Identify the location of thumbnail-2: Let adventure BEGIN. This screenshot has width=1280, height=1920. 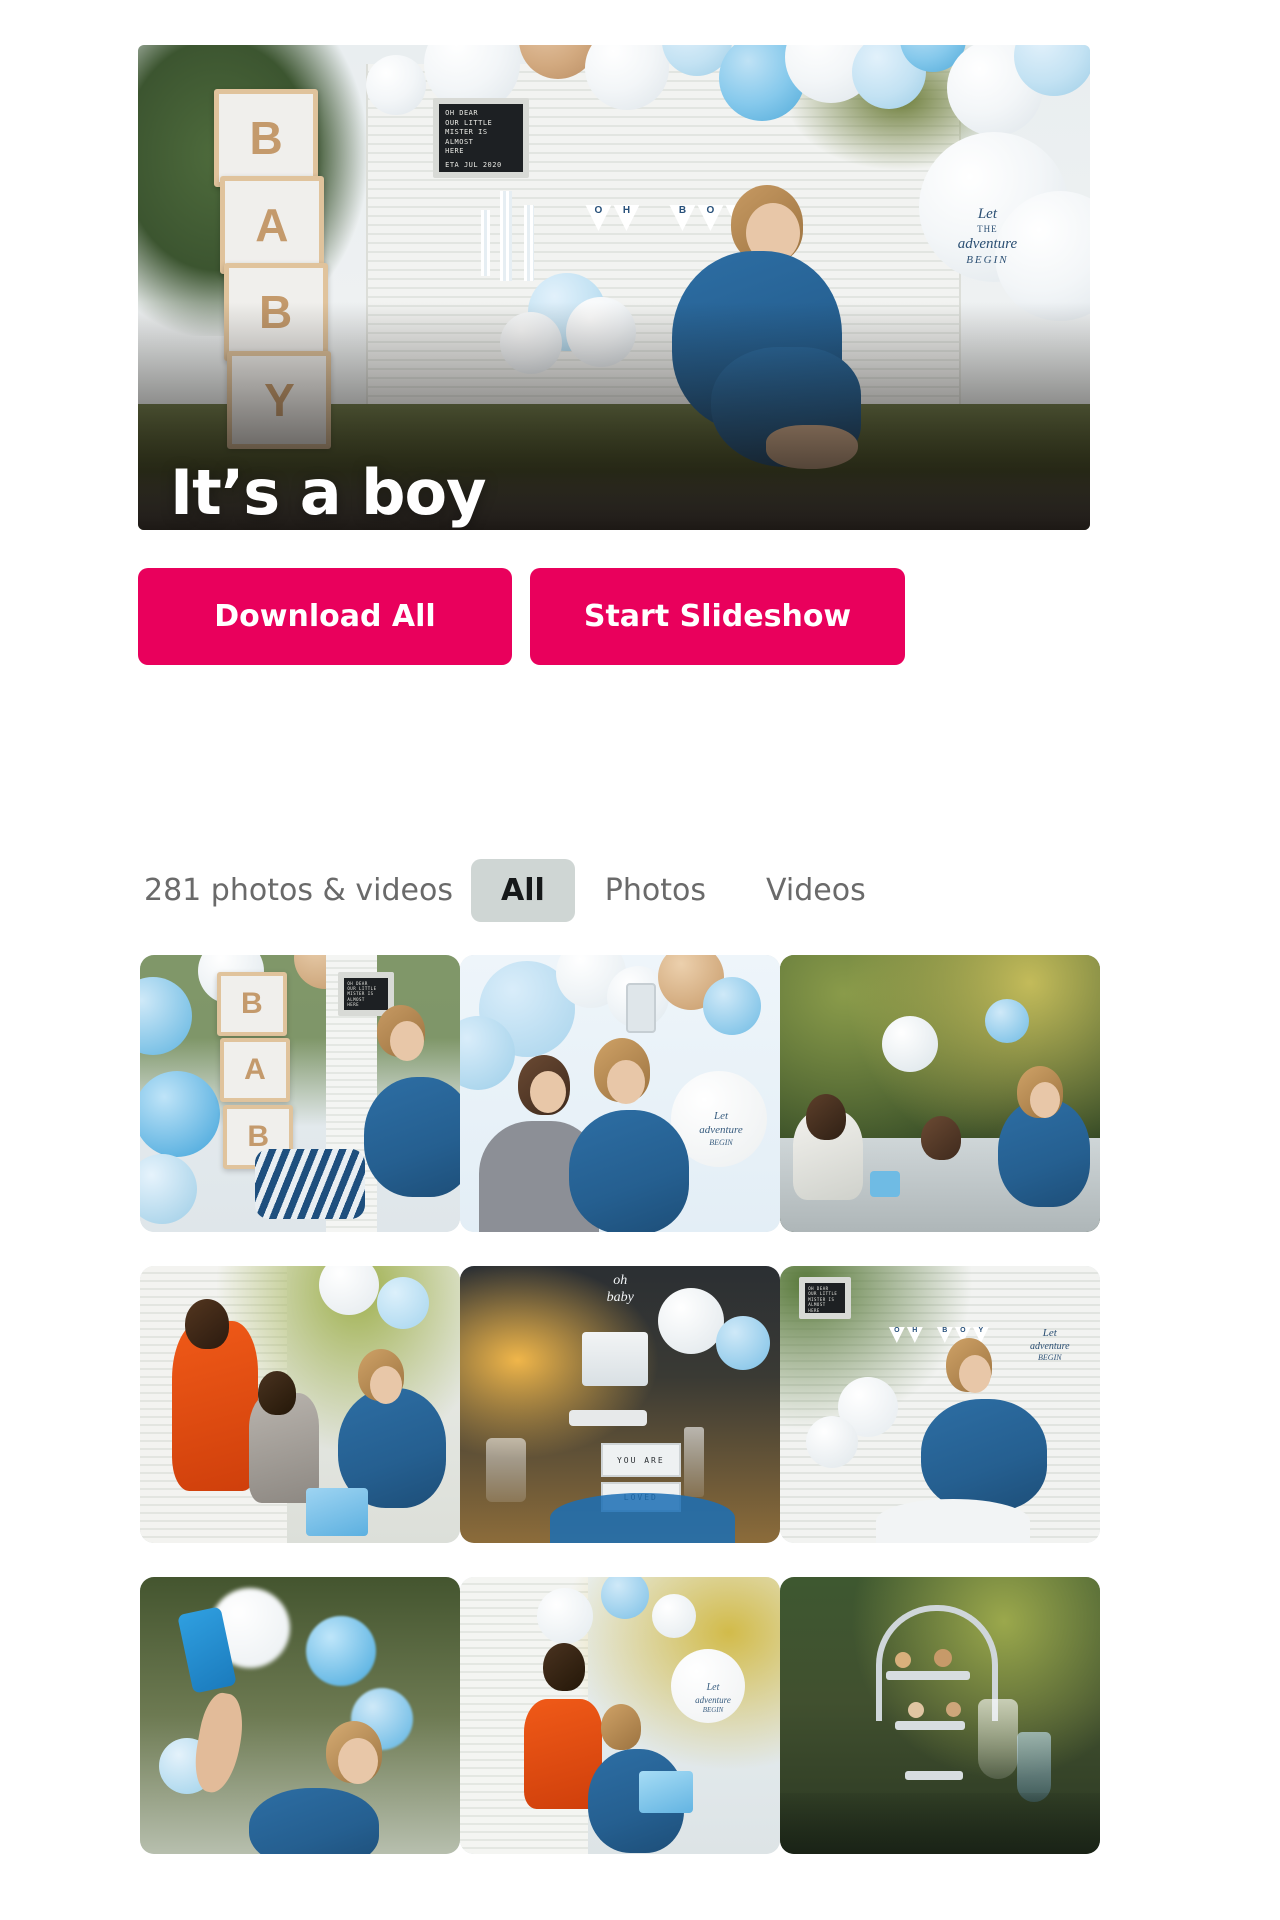
(620, 1093).